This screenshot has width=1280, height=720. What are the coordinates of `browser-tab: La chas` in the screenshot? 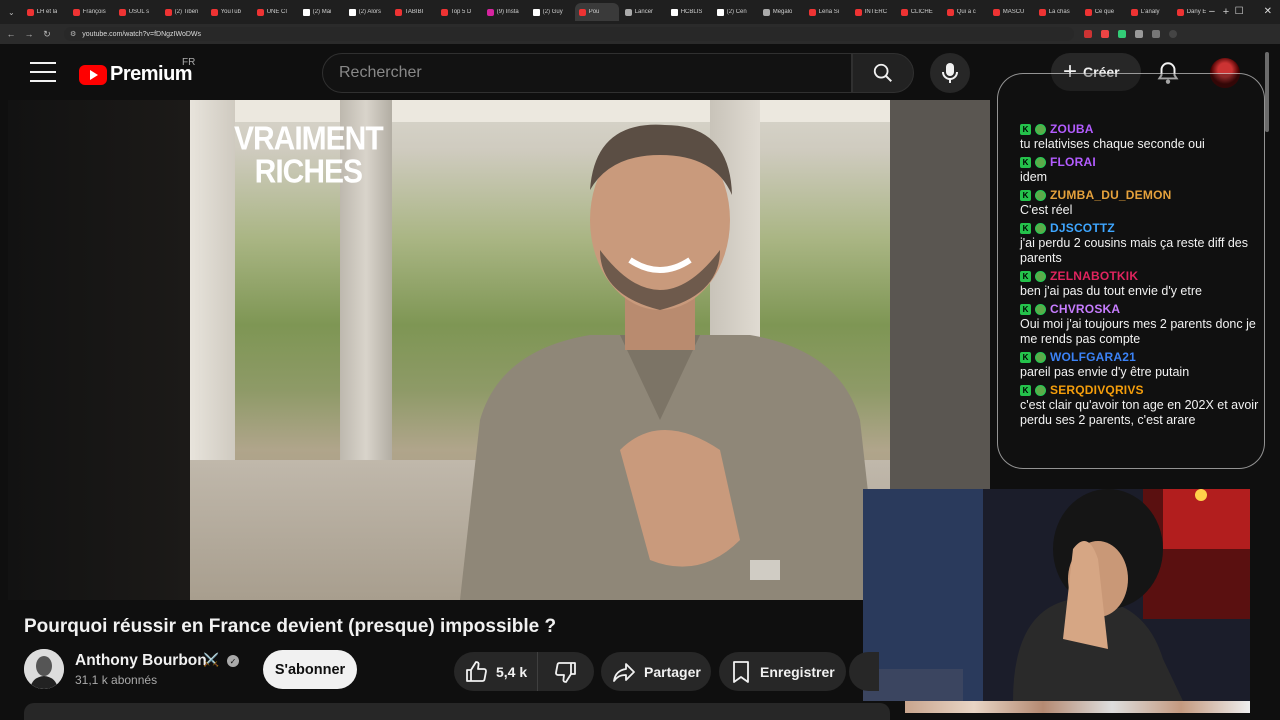 It's located at (1057, 12).